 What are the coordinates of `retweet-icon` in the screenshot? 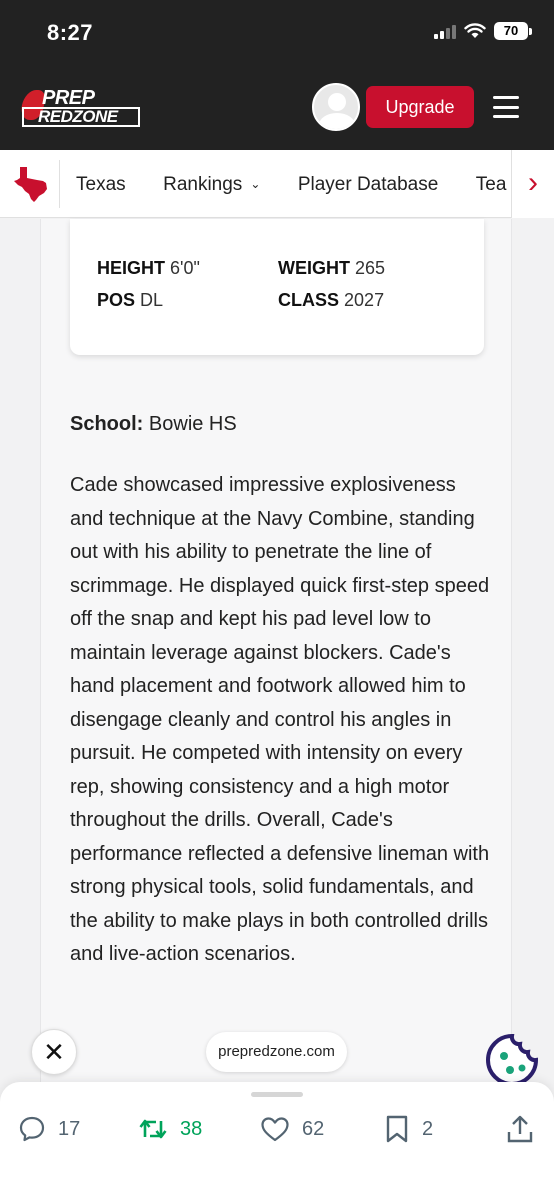 It's located at (153, 1129).